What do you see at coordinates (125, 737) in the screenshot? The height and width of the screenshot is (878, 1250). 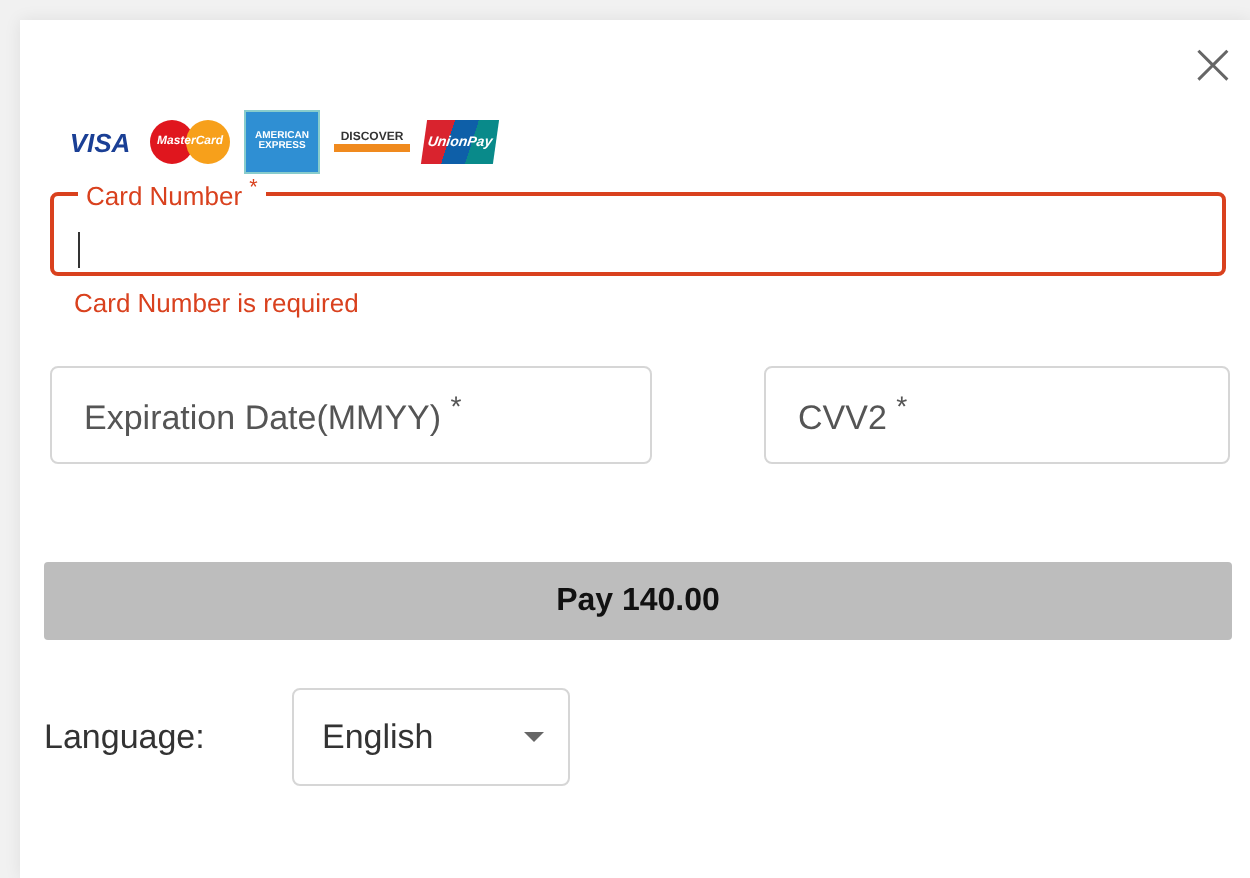 I see `language-label: Language:` at bounding box center [125, 737].